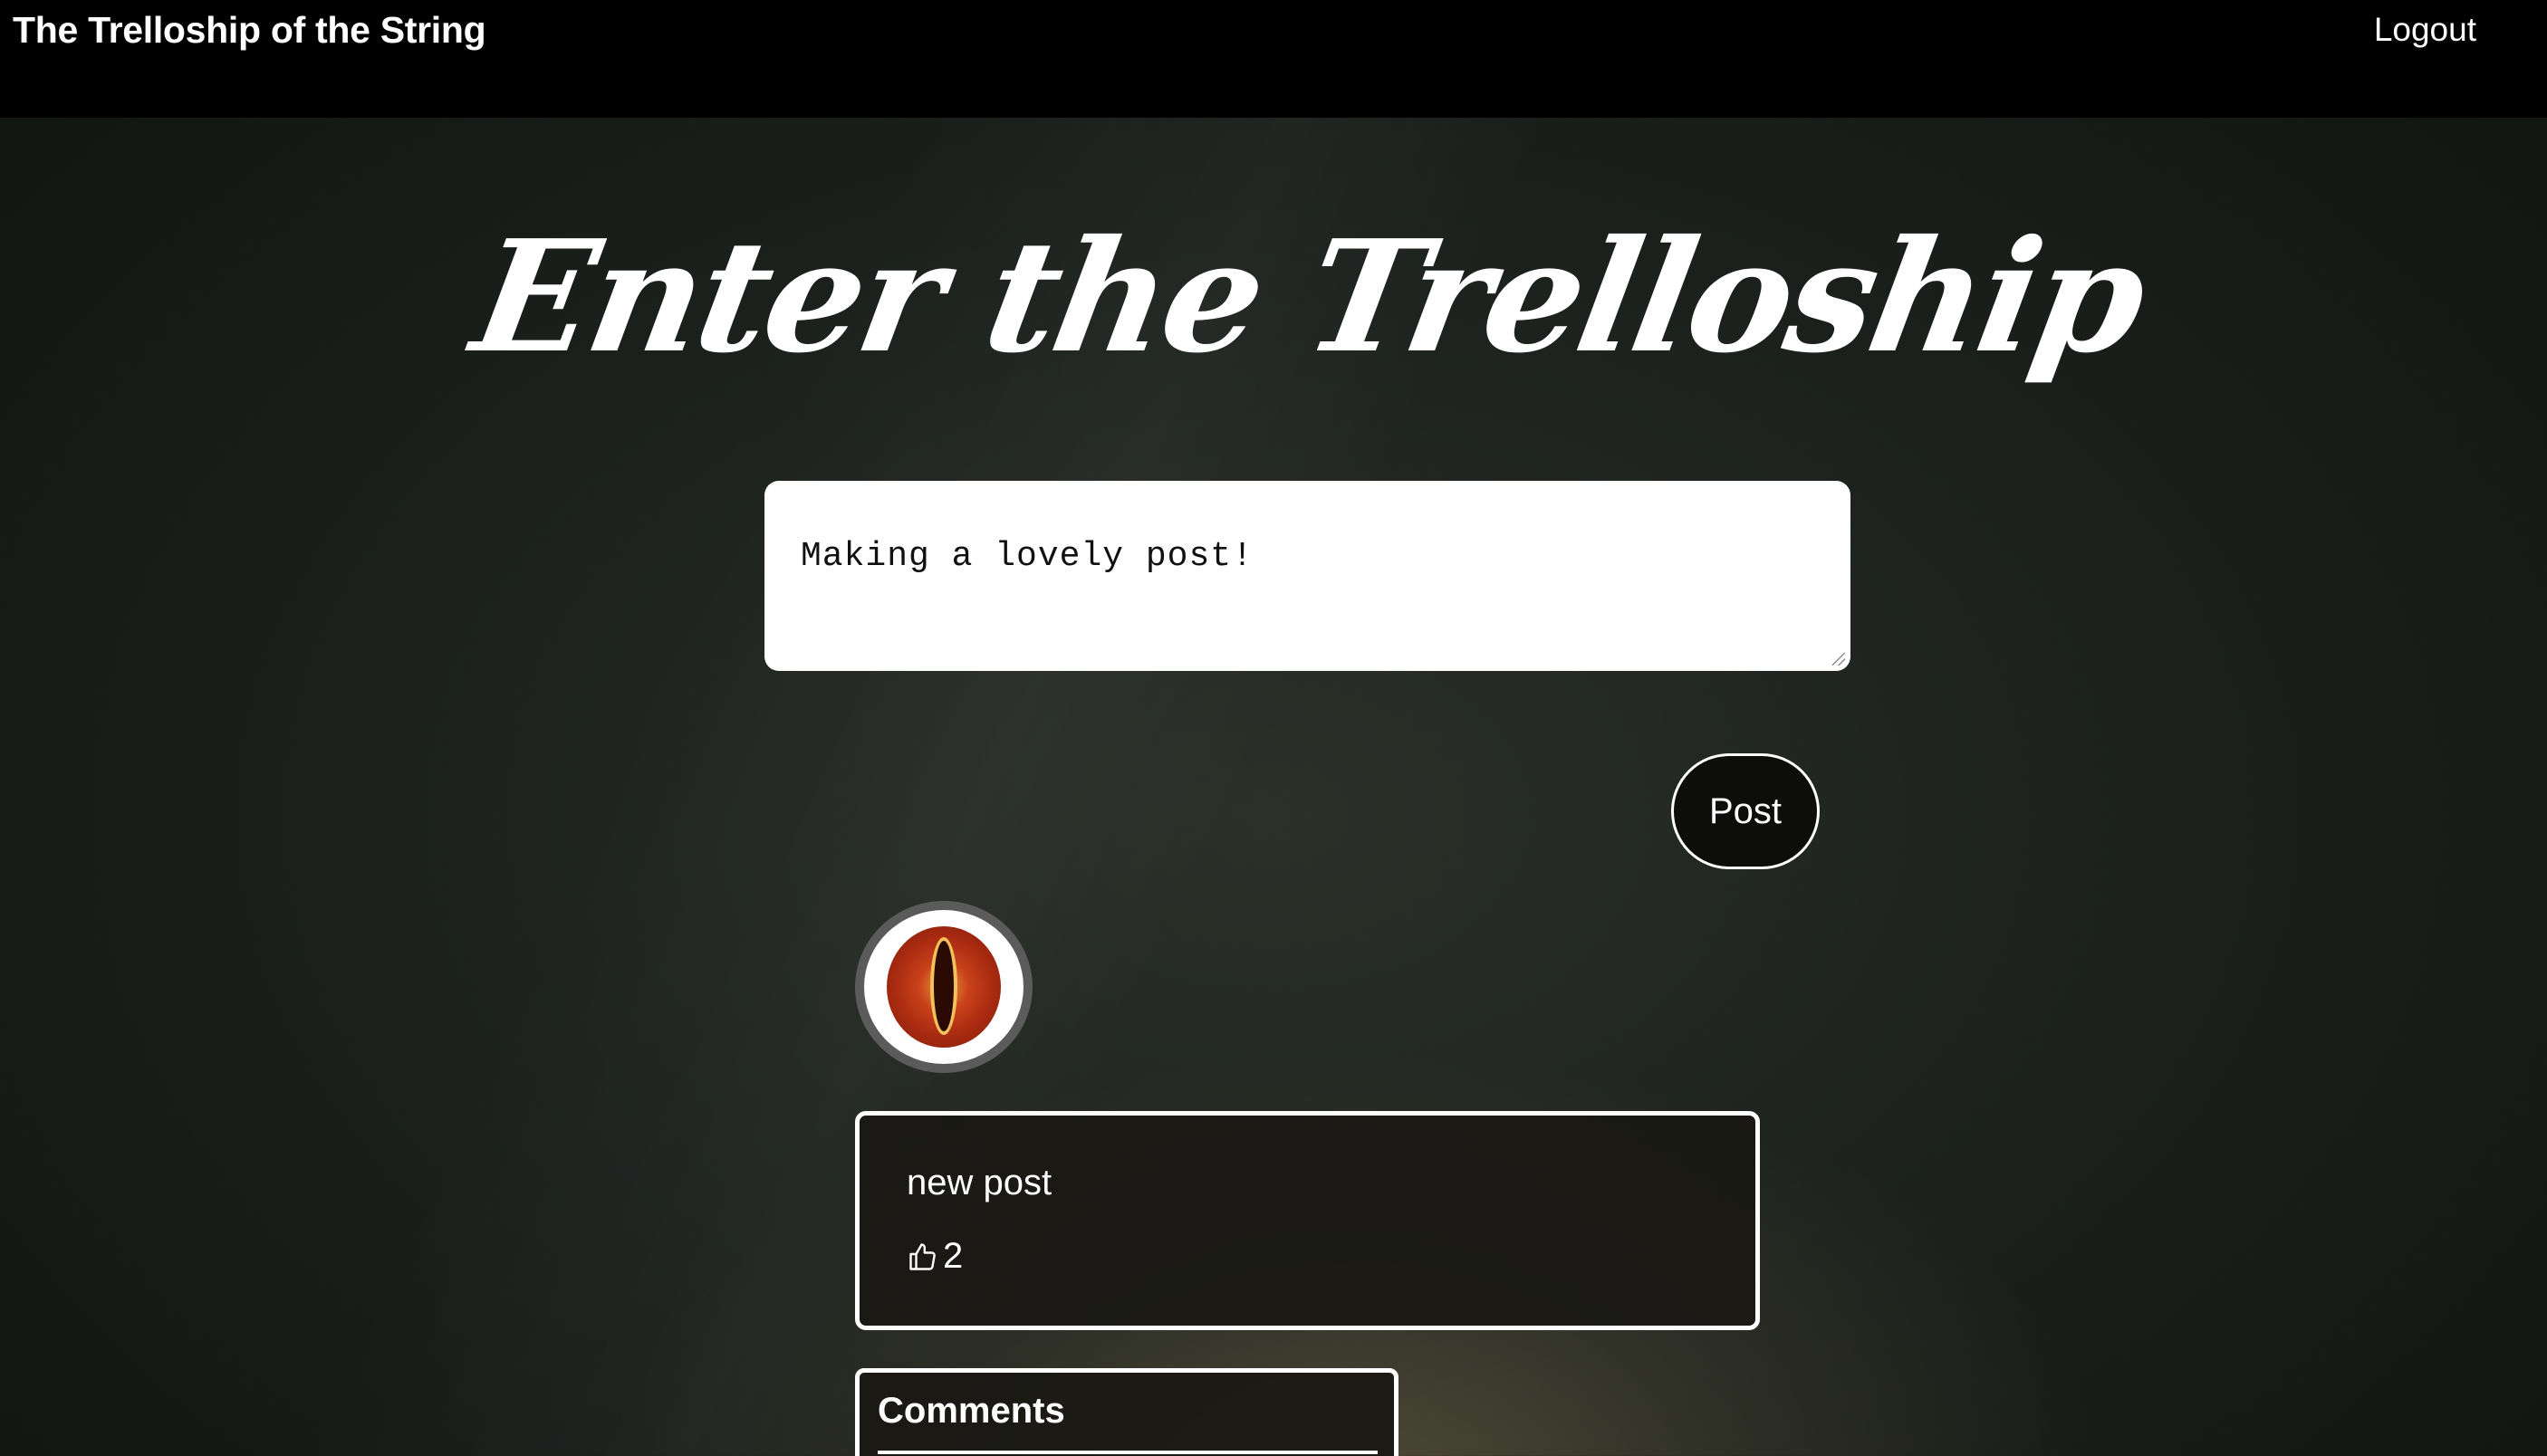 The width and height of the screenshot is (2547, 1456). I want to click on comments-section: Comments, so click(1126, 1412).